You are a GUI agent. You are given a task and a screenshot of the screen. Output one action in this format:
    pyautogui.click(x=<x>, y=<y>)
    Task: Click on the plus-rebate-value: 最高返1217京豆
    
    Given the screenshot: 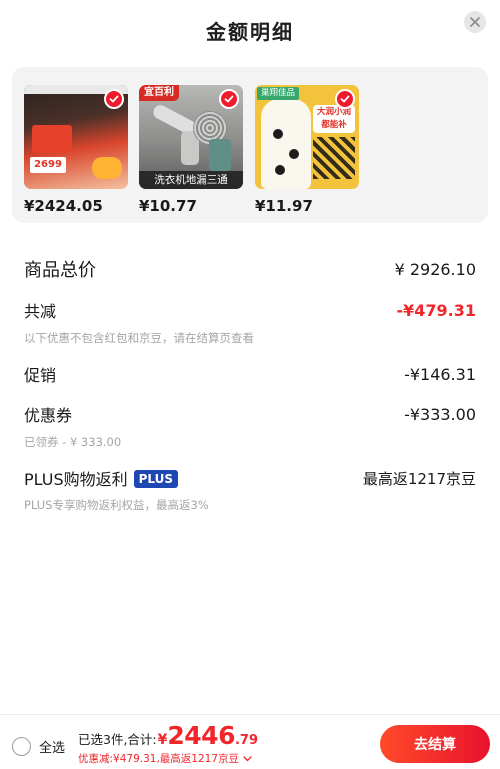 What is the action you would take?
    pyautogui.click(x=419, y=478)
    